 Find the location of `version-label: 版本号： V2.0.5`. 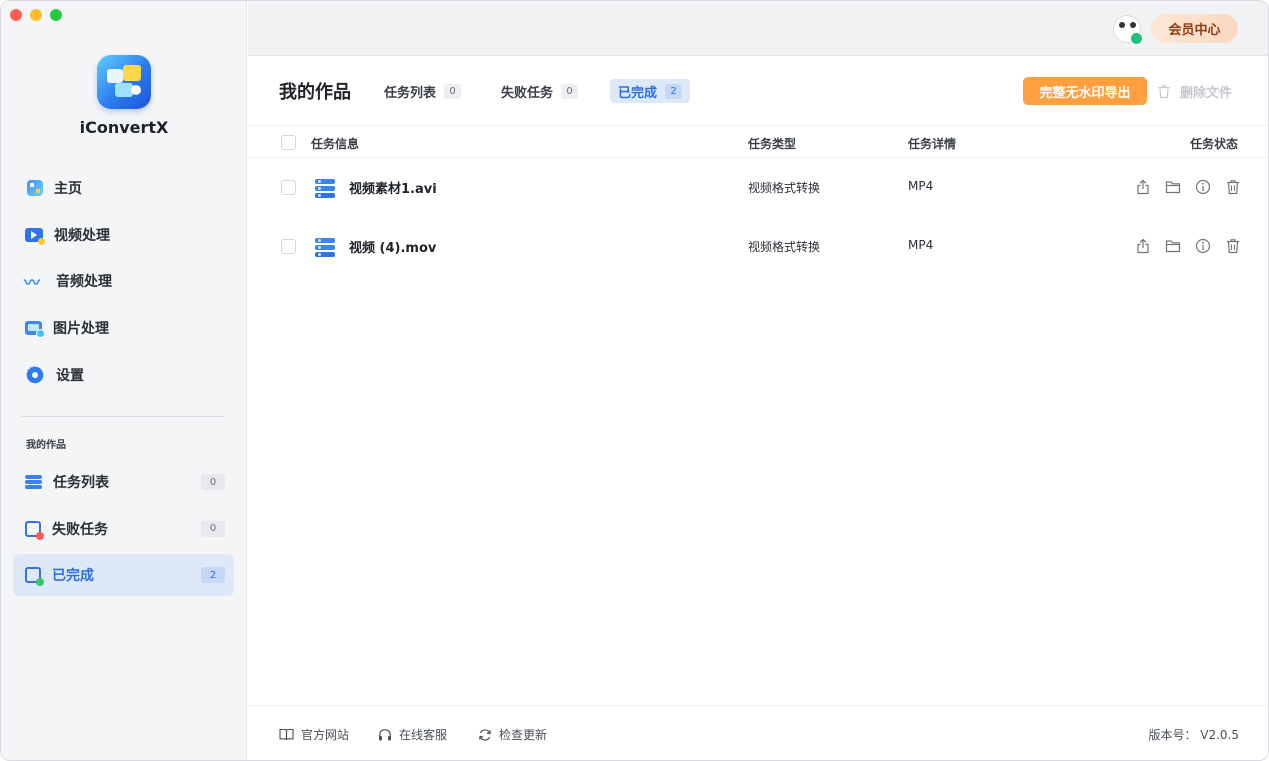

version-label: 版本号： V2.0.5 is located at coordinates (1193, 735).